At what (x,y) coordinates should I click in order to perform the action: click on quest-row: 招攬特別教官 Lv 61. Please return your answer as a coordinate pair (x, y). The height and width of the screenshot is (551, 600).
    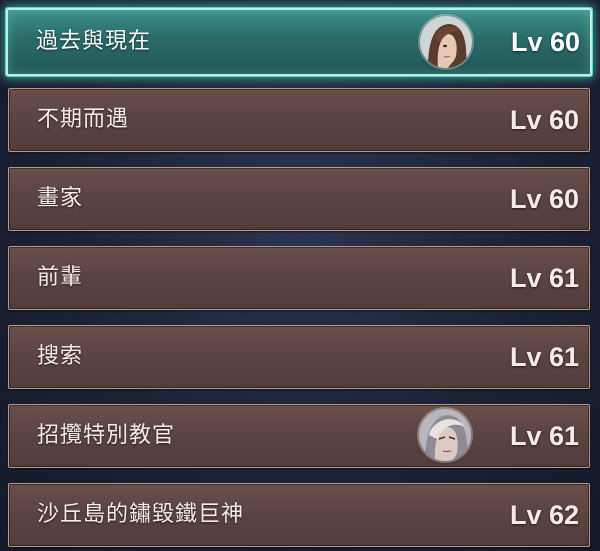
    Looking at the image, I should click on (299, 436).